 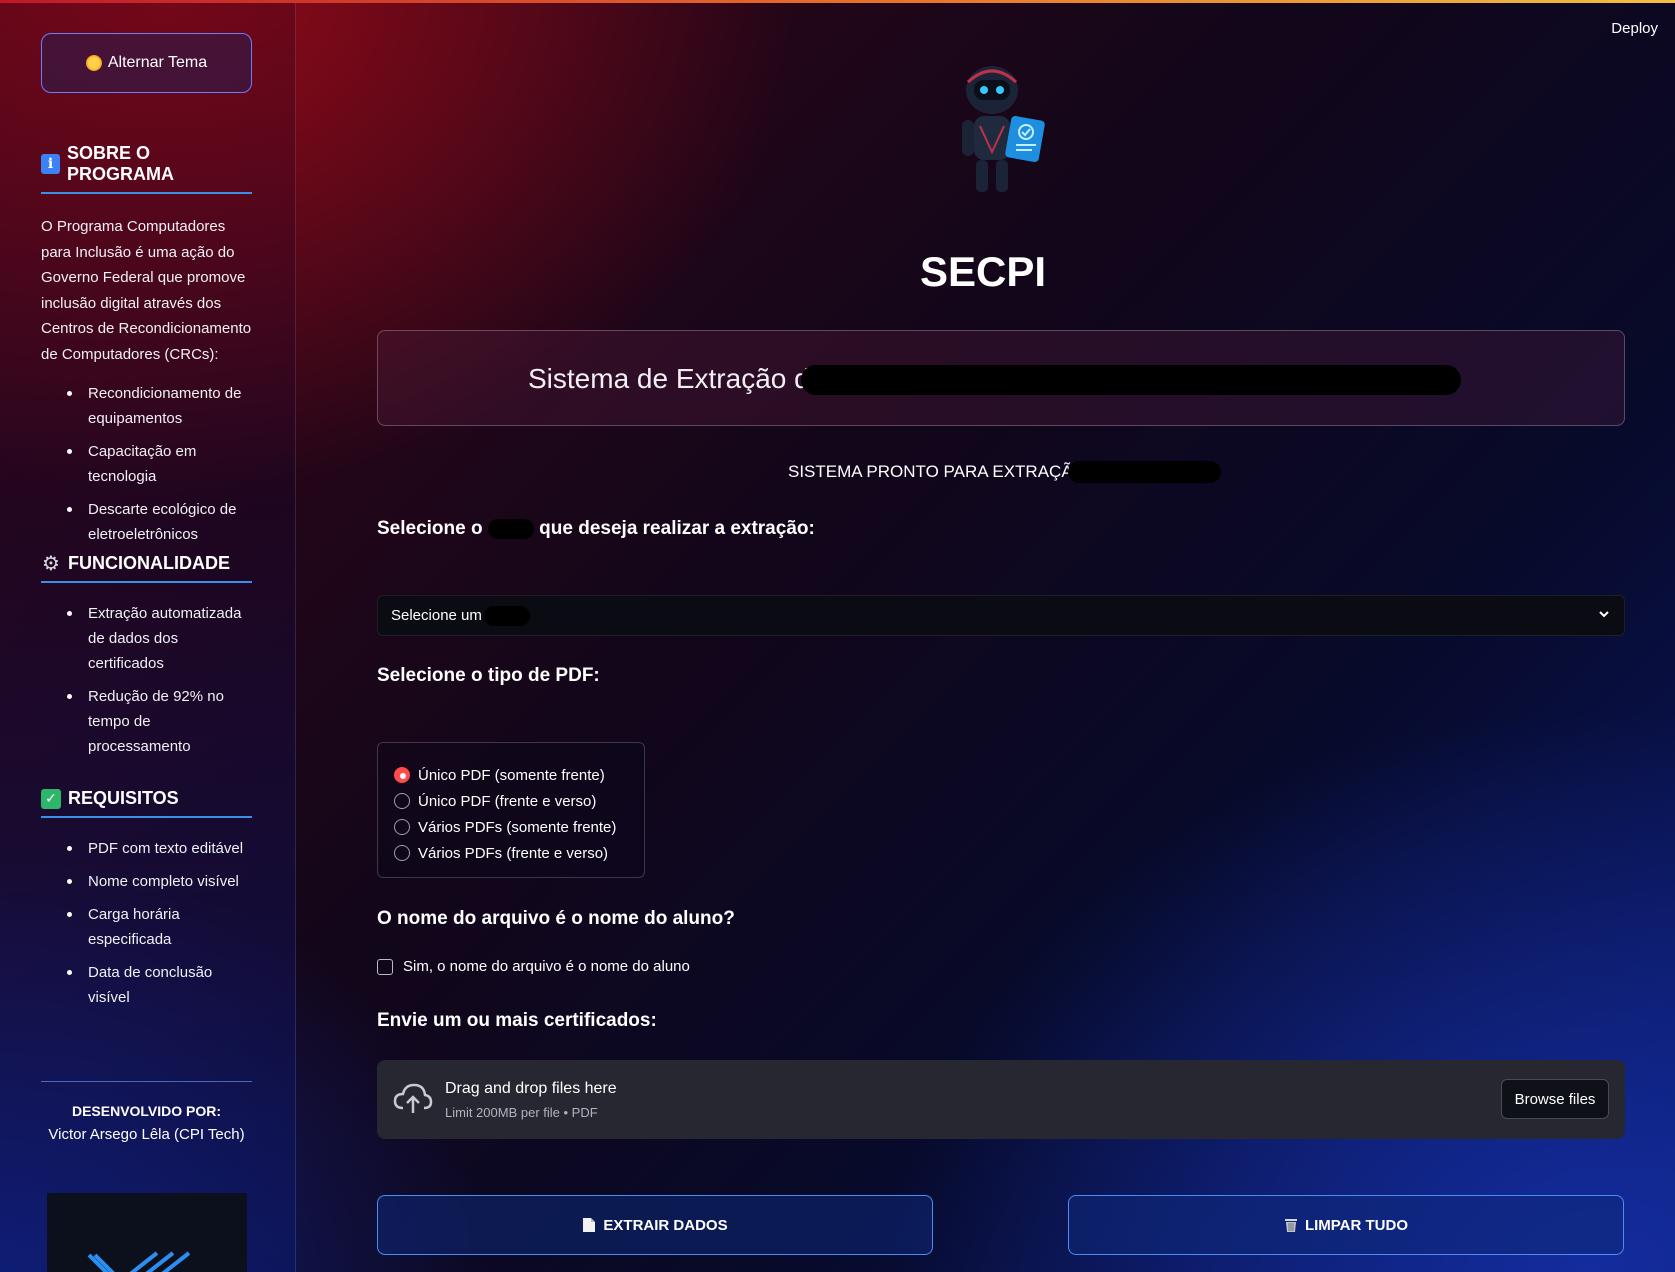 I want to click on checkbox-box, so click(x=385, y=966).